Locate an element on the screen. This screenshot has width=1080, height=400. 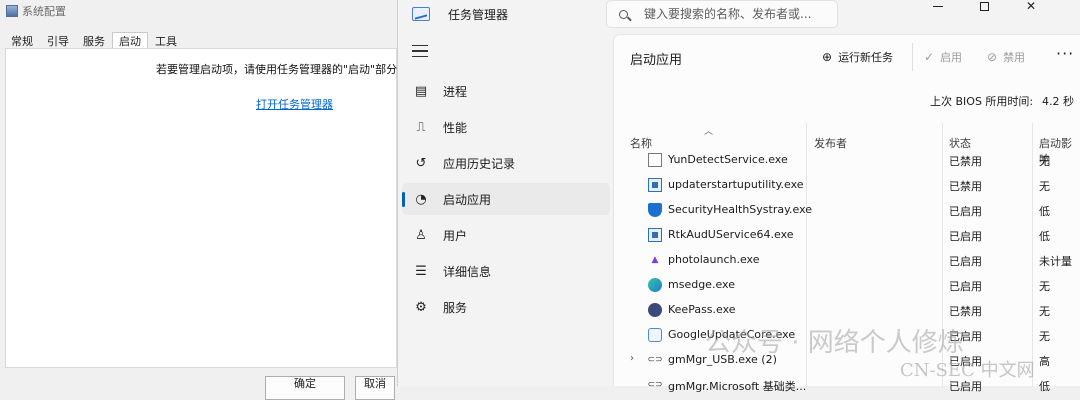
nav-label: 启动应用 is located at coordinates (467, 199).